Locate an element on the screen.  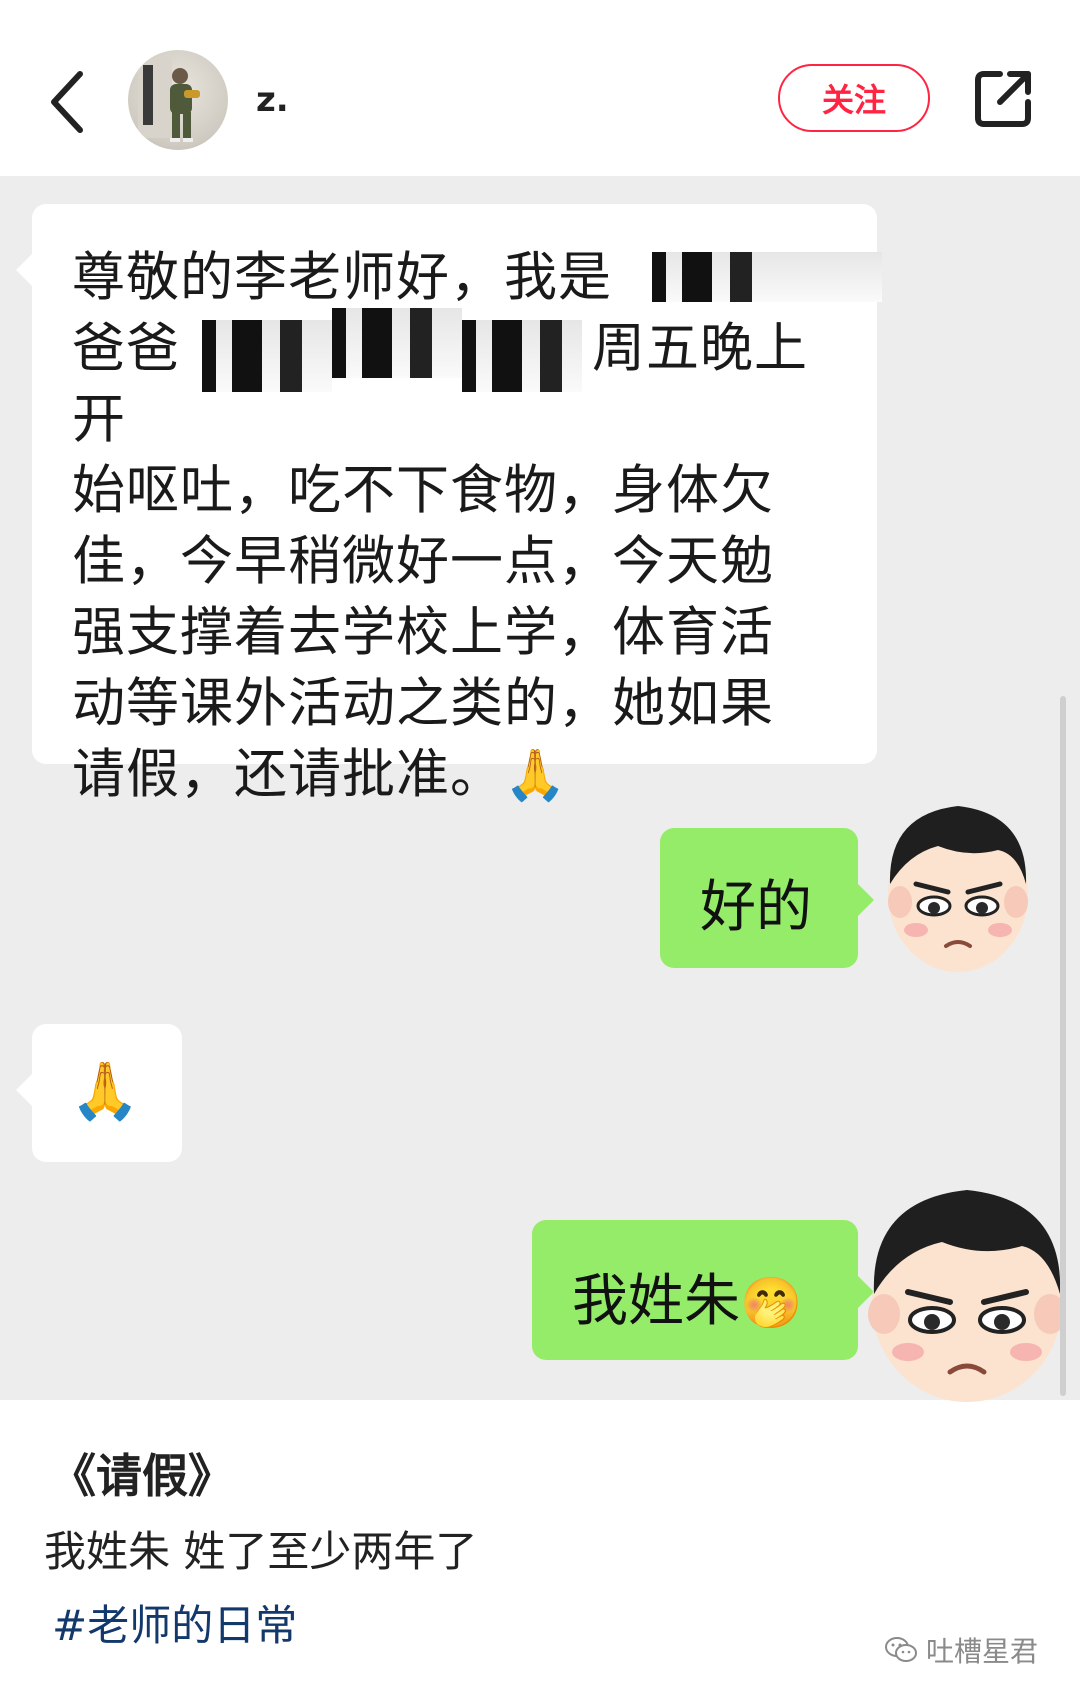
message-bubble-sent: 好的 is located at coordinates (767, 898).